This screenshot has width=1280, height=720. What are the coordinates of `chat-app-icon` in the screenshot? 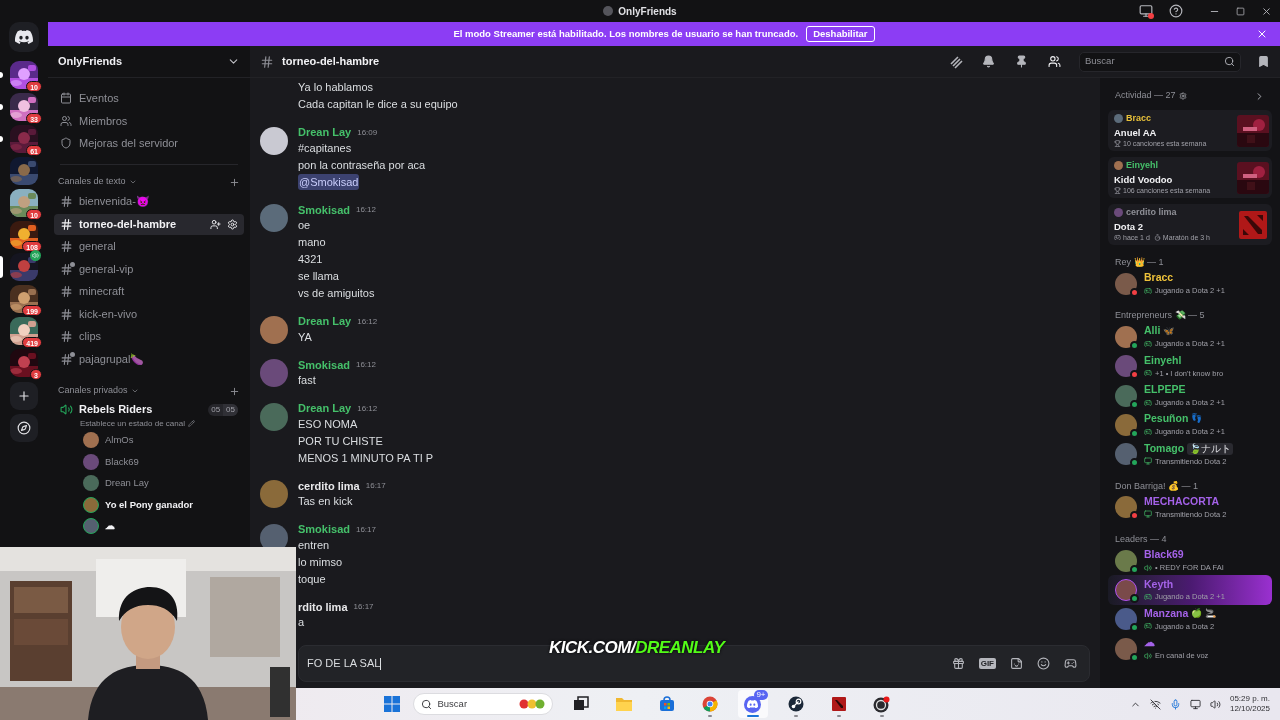 It's located at (752, 704).